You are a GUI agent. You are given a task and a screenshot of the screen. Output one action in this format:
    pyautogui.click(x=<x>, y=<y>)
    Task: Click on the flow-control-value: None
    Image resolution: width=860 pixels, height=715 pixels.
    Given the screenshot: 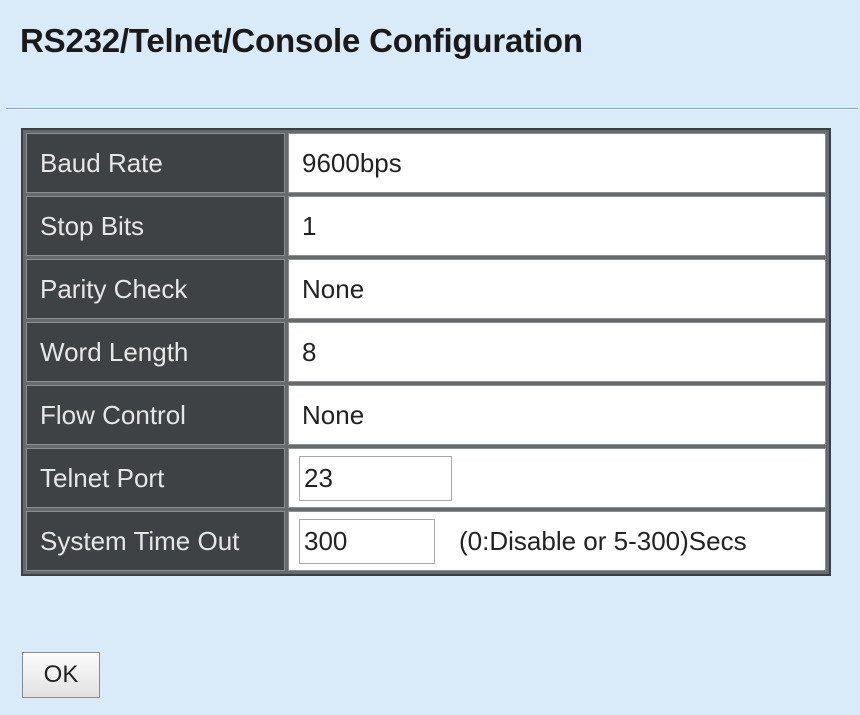 What is the action you would take?
    pyautogui.click(x=557, y=415)
    